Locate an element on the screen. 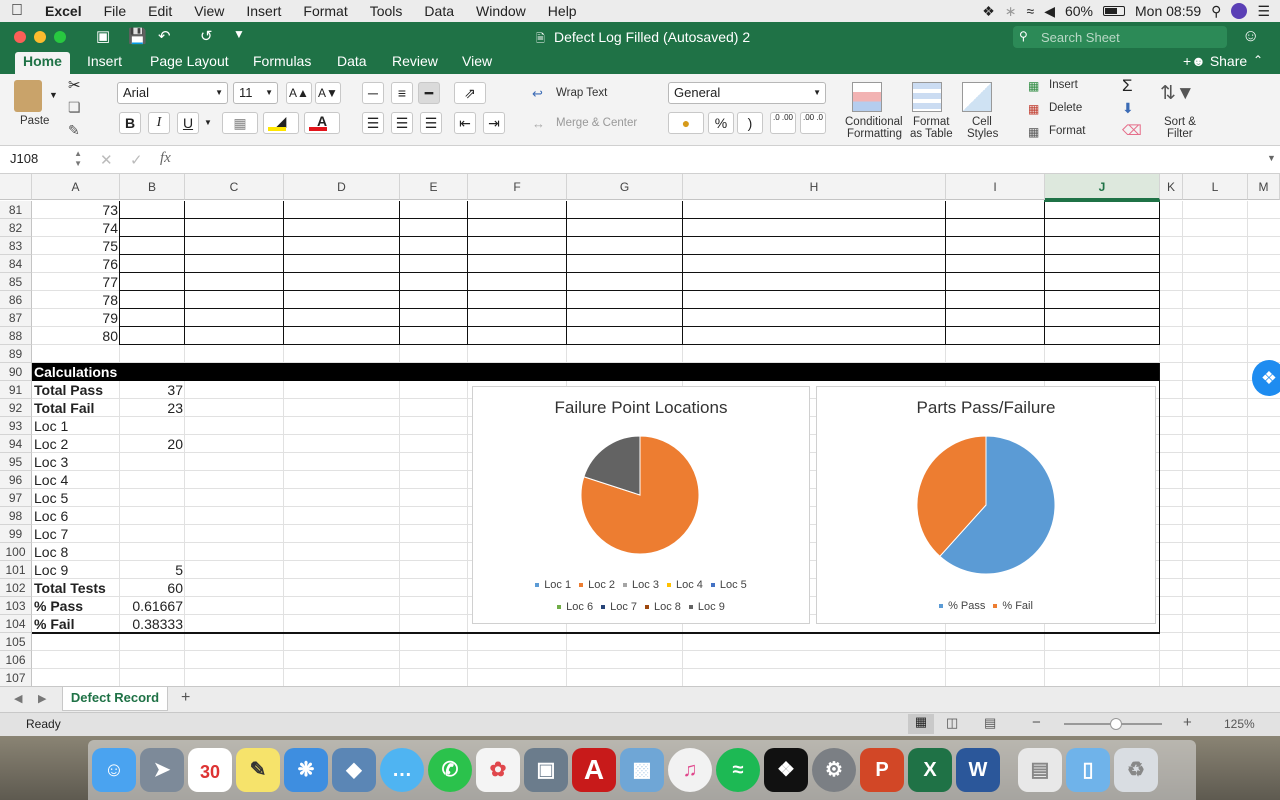 Image resolution: width=1280 pixels, height=800 pixels. cell-a: 73 is located at coordinates (76, 210).